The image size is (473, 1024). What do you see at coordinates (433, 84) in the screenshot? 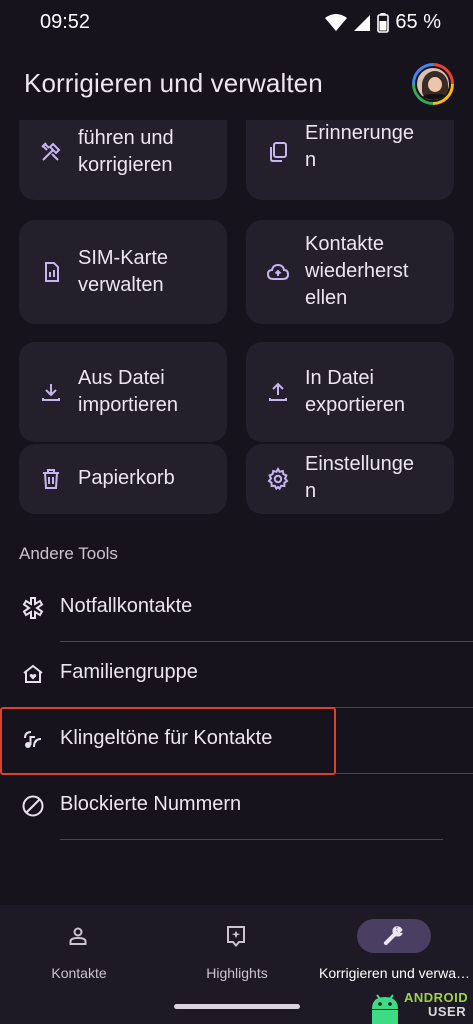
I see `account-avatar` at bounding box center [433, 84].